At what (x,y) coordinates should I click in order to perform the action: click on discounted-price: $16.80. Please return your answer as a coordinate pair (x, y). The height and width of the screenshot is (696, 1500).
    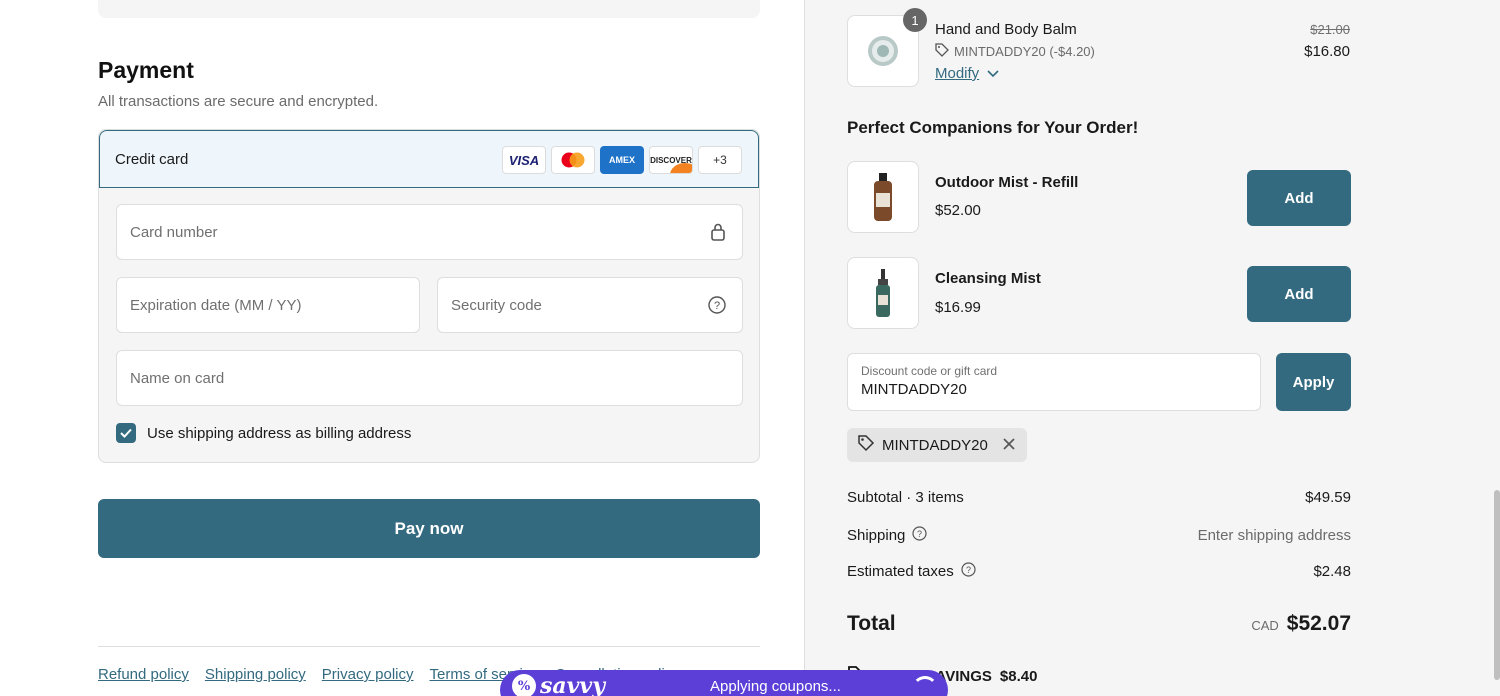
    Looking at the image, I should click on (1327, 51).